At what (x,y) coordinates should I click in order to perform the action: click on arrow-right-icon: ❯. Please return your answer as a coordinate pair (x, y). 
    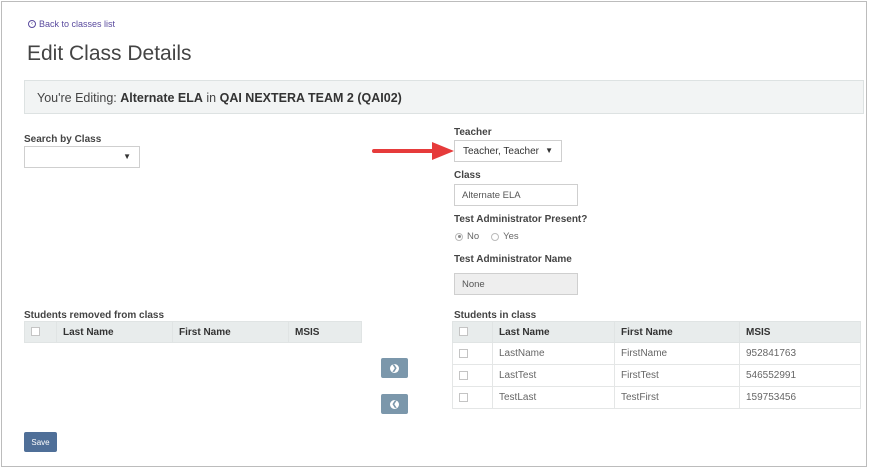
    Looking at the image, I should click on (394, 368).